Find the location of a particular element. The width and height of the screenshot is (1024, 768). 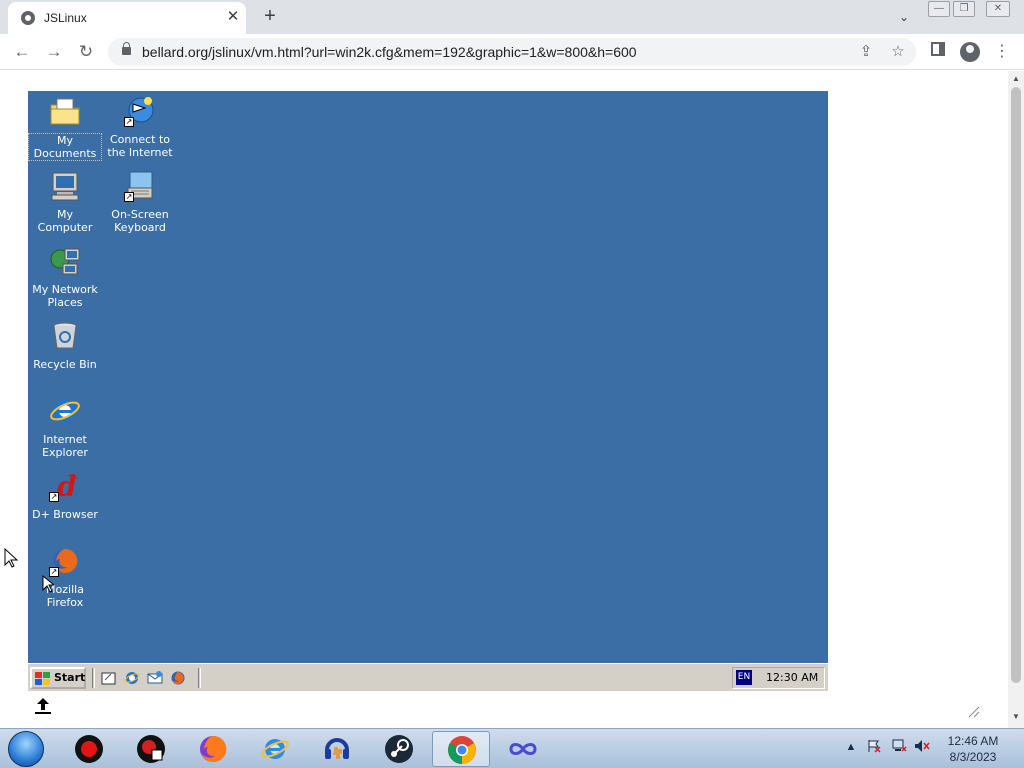

restore-button: ❐ is located at coordinates (964, 9).